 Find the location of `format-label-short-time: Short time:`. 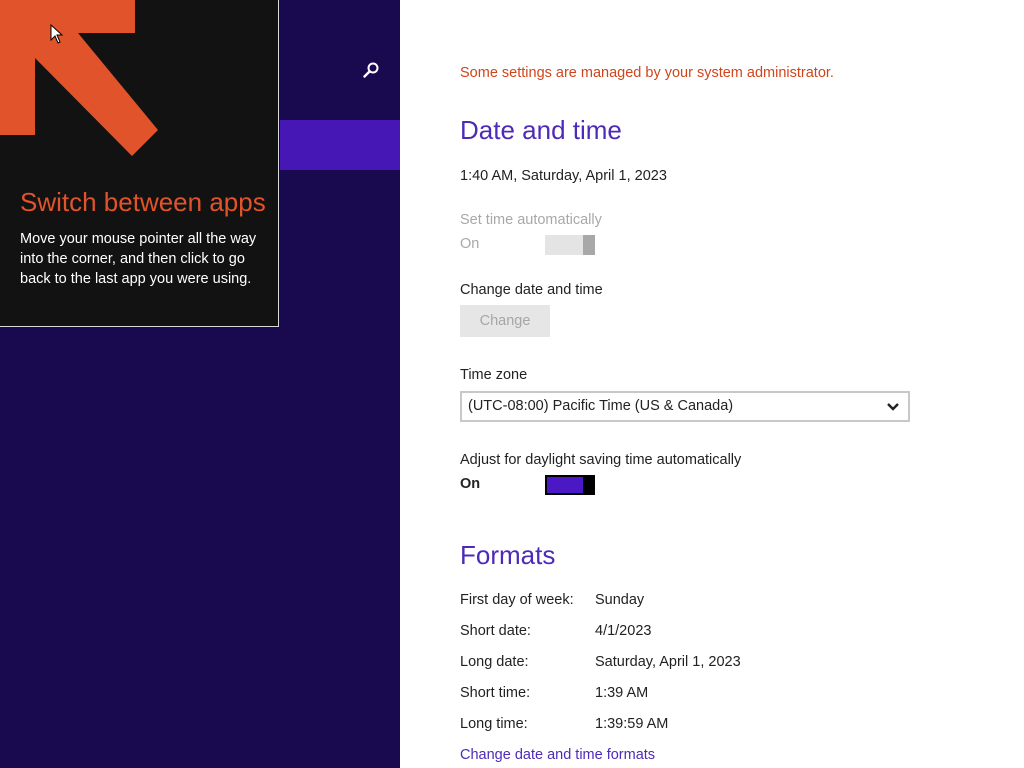

format-label-short-time: Short time: is located at coordinates (495, 693).